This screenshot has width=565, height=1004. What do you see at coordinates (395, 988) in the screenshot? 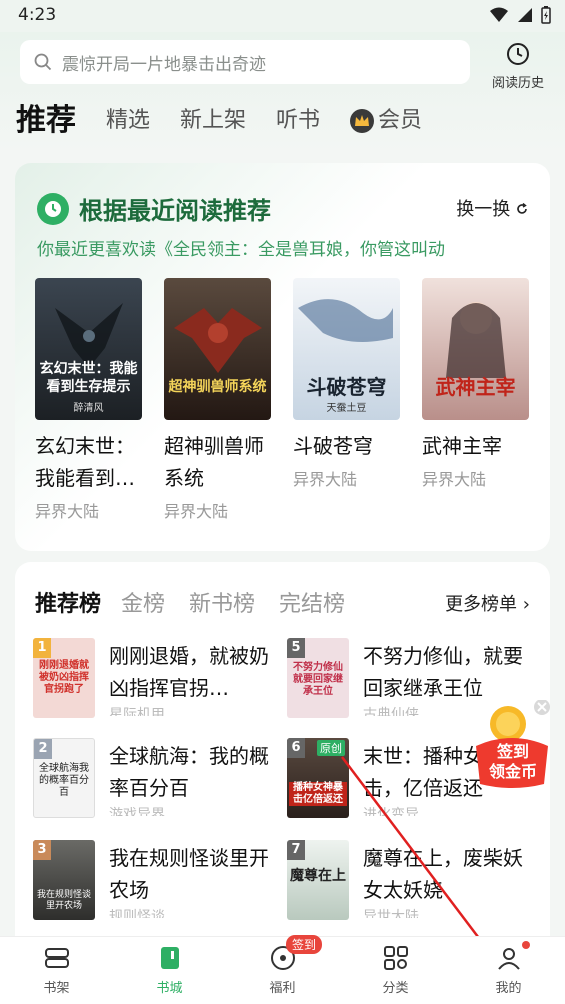
I see `nav-categories-label: 分类` at bounding box center [395, 988].